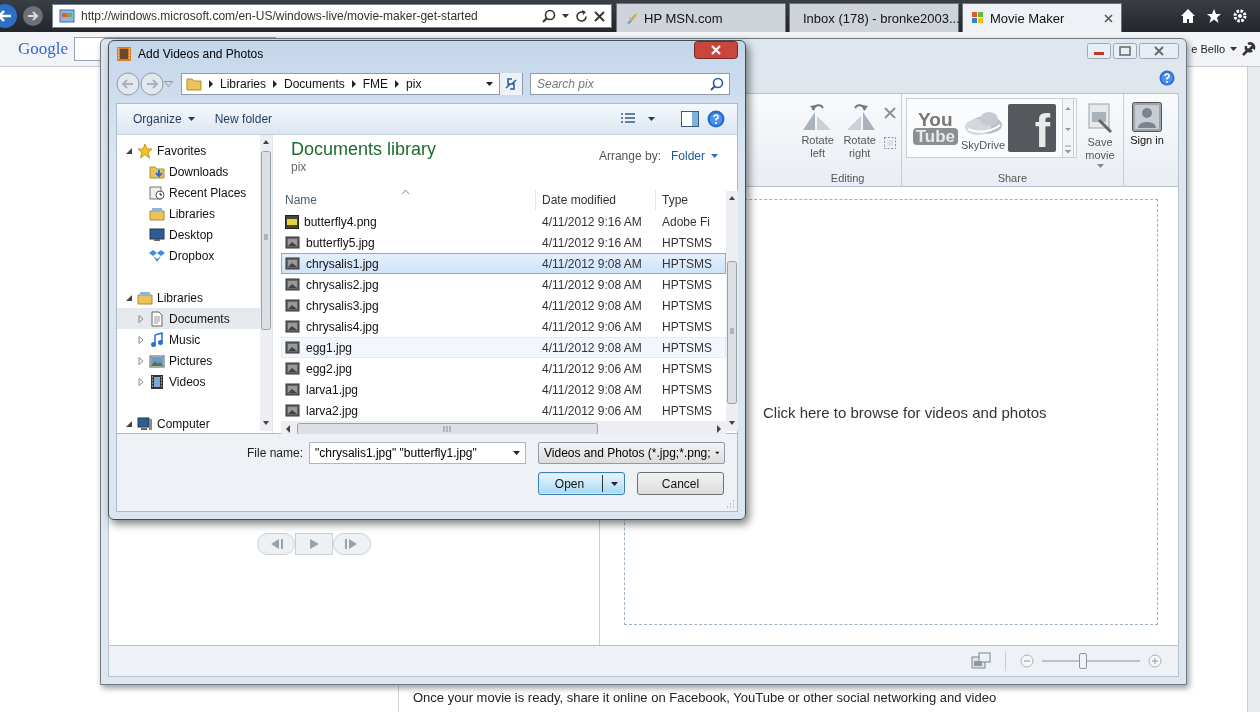  Describe the element at coordinates (276, 544) in the screenshot. I see `previous-frame-button` at that location.